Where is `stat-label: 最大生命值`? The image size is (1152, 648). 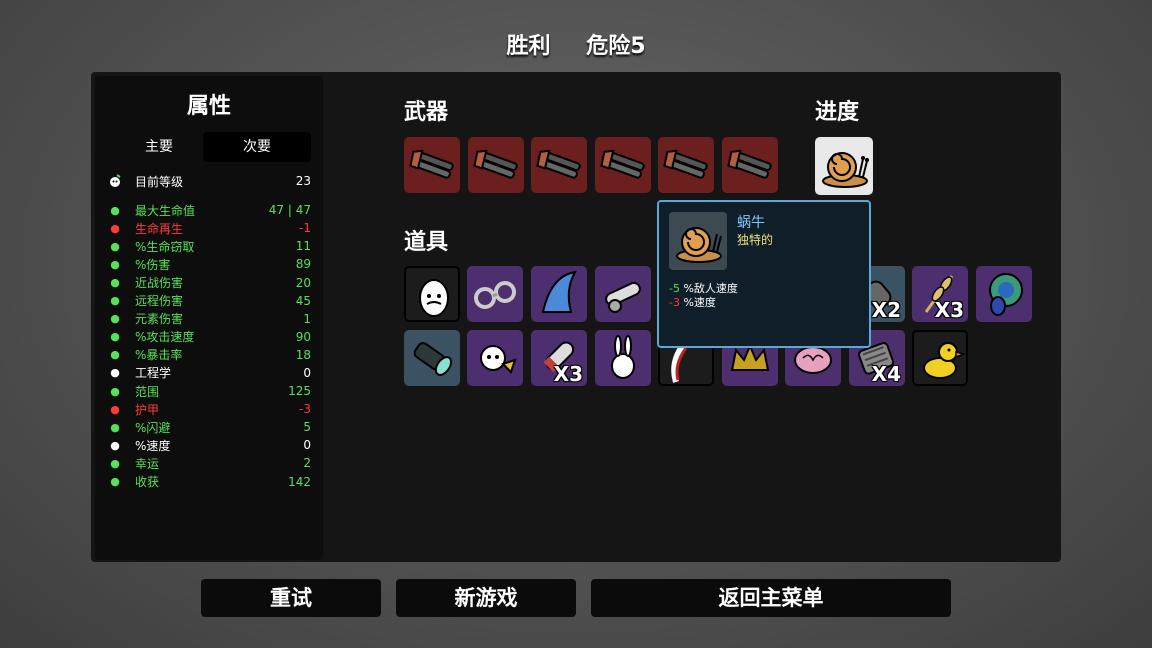
stat-label: 最大生命值 is located at coordinates (165, 210).